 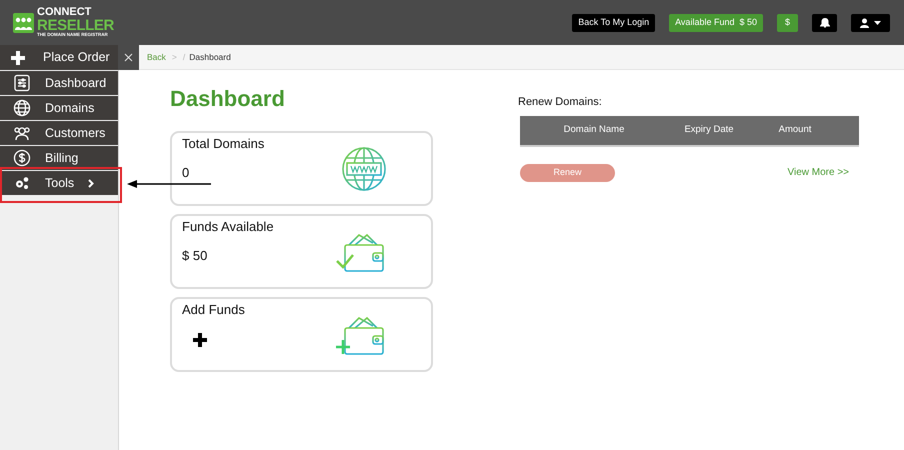 I want to click on card-title: Total Domains, so click(x=224, y=144).